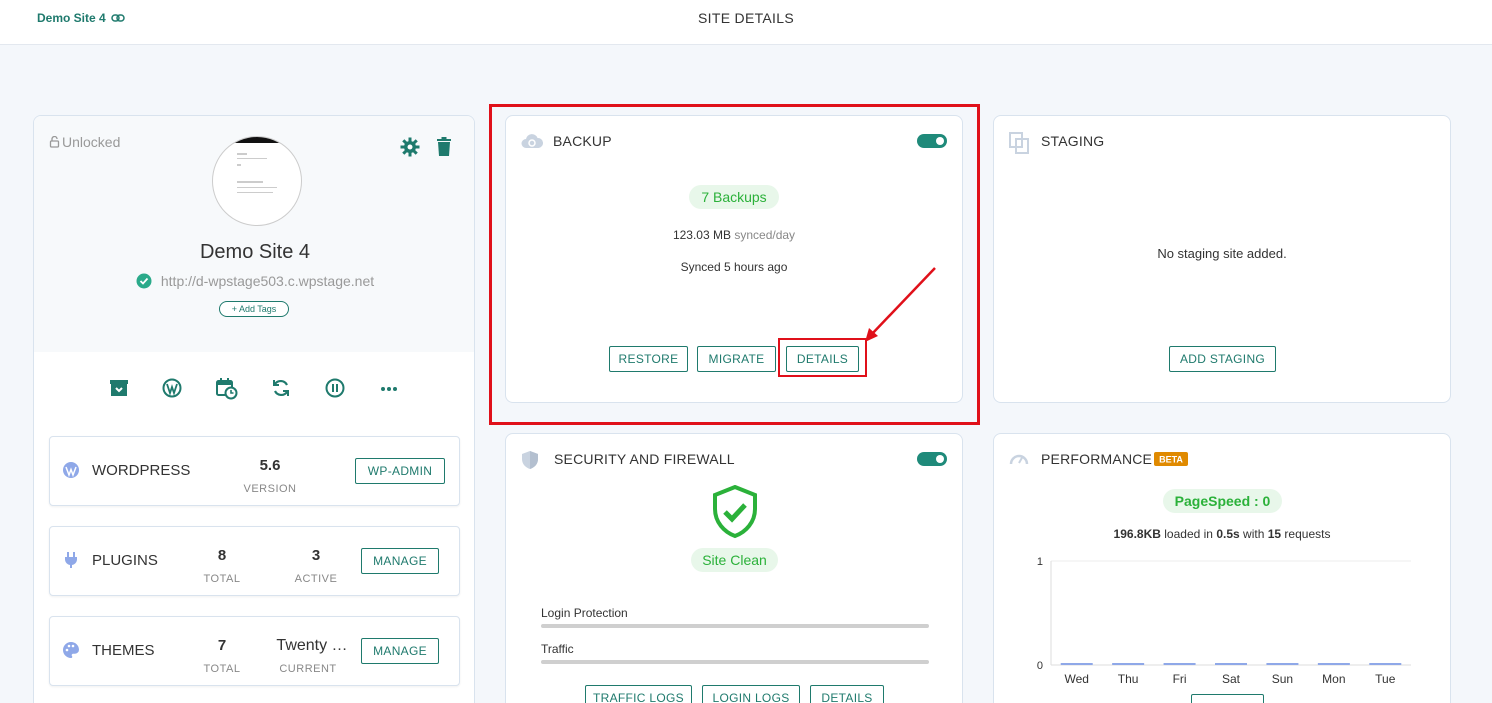 The width and height of the screenshot is (1492, 703). I want to click on trash-icon, so click(444, 147).